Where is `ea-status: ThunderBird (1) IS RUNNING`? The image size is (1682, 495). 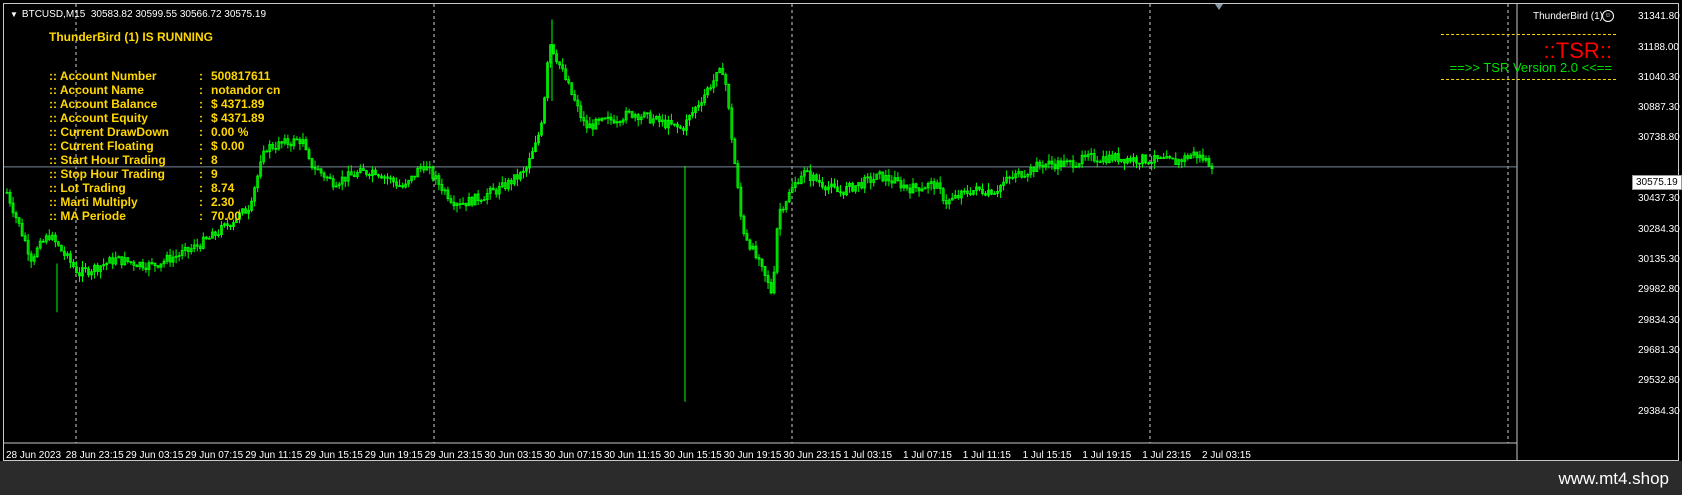
ea-status: ThunderBird (1) IS RUNNING is located at coordinates (131, 37).